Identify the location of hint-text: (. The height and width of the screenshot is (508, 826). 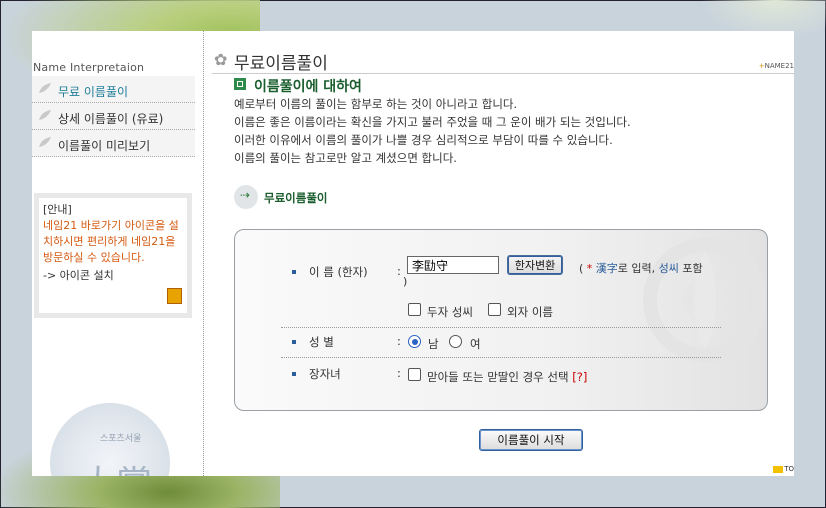
(583, 268).